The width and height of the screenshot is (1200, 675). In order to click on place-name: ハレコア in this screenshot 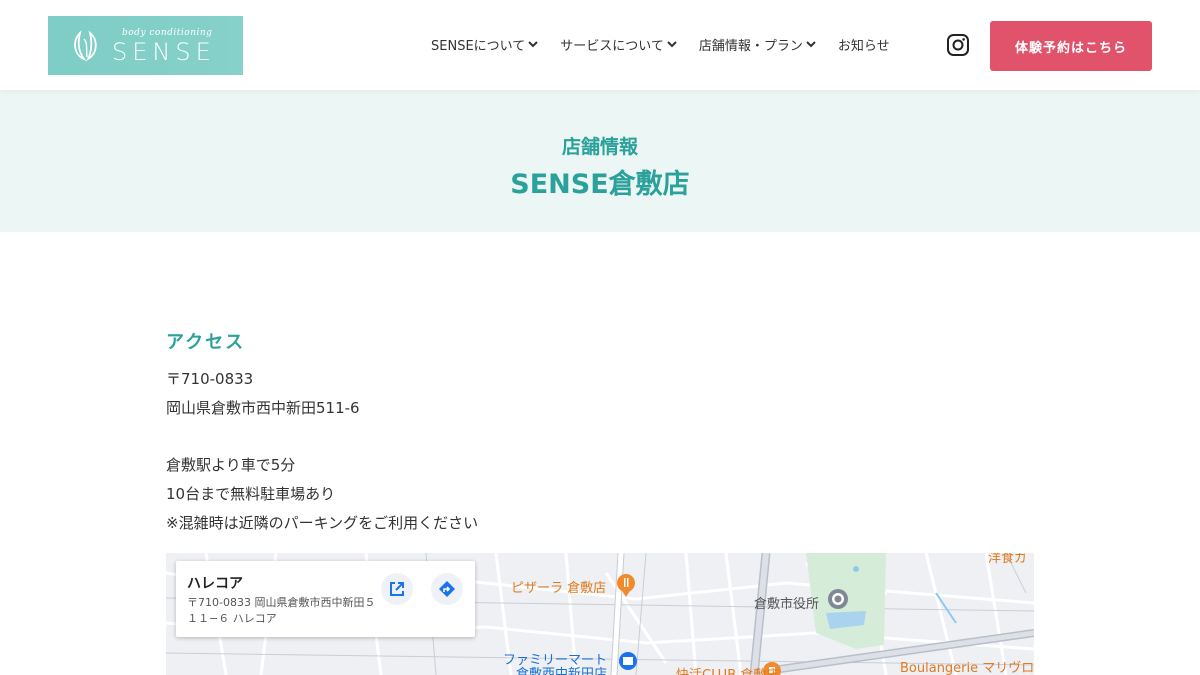, I will do `click(215, 584)`.